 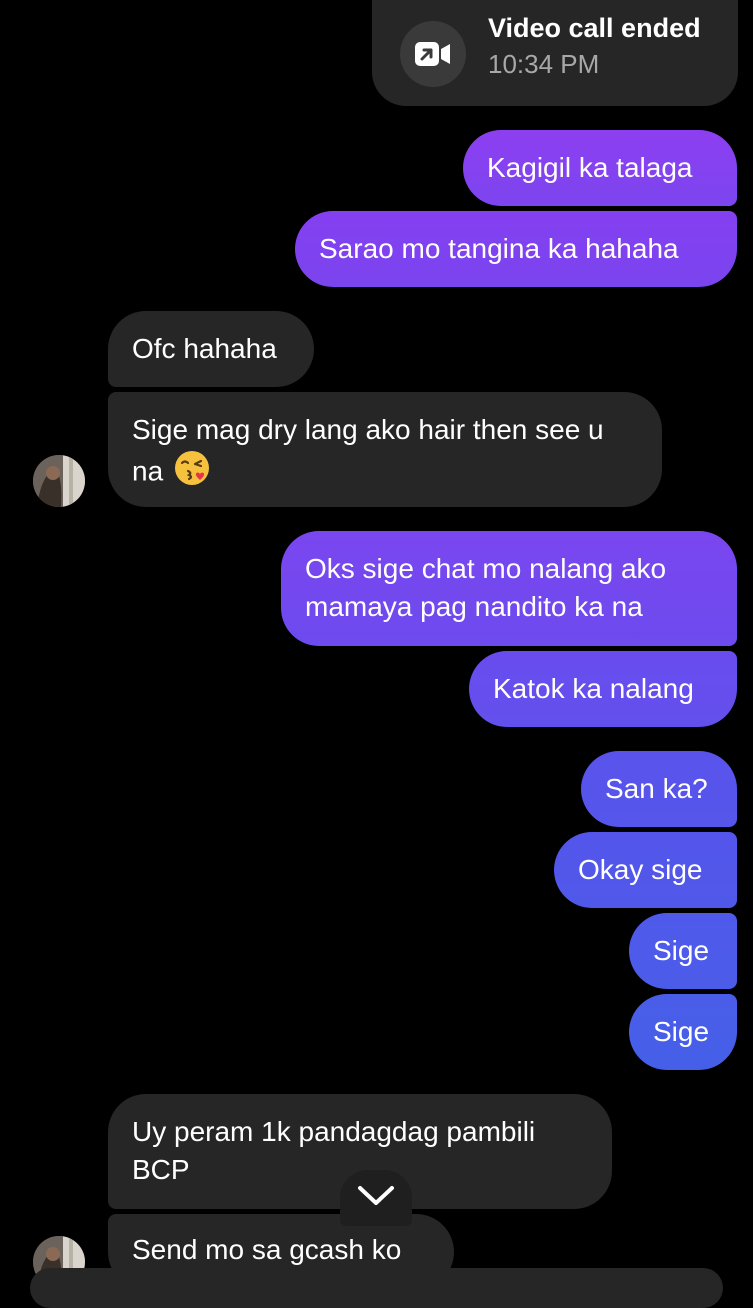 What do you see at coordinates (499, 248) in the screenshot?
I see `message-text: Sarao mo tangina ka hahaha` at bounding box center [499, 248].